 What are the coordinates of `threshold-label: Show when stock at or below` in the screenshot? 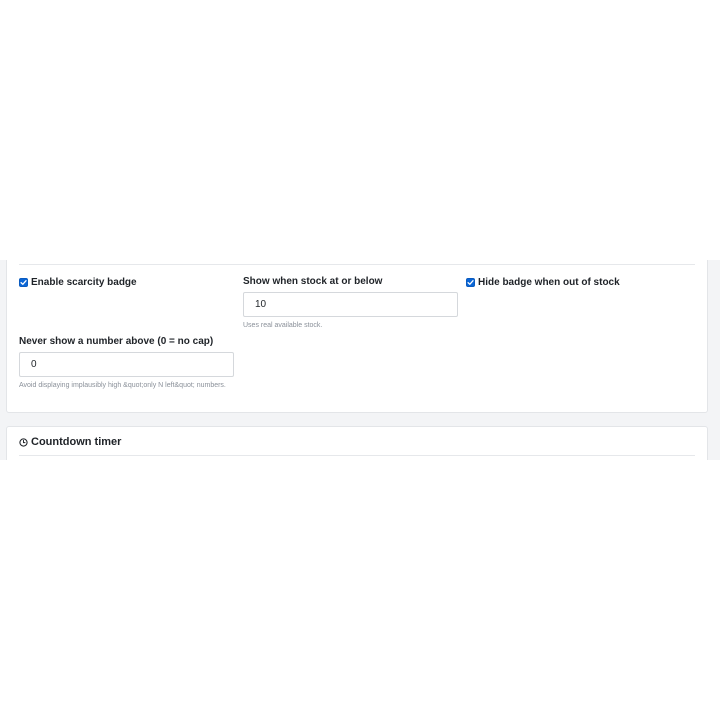 It's located at (313, 281).